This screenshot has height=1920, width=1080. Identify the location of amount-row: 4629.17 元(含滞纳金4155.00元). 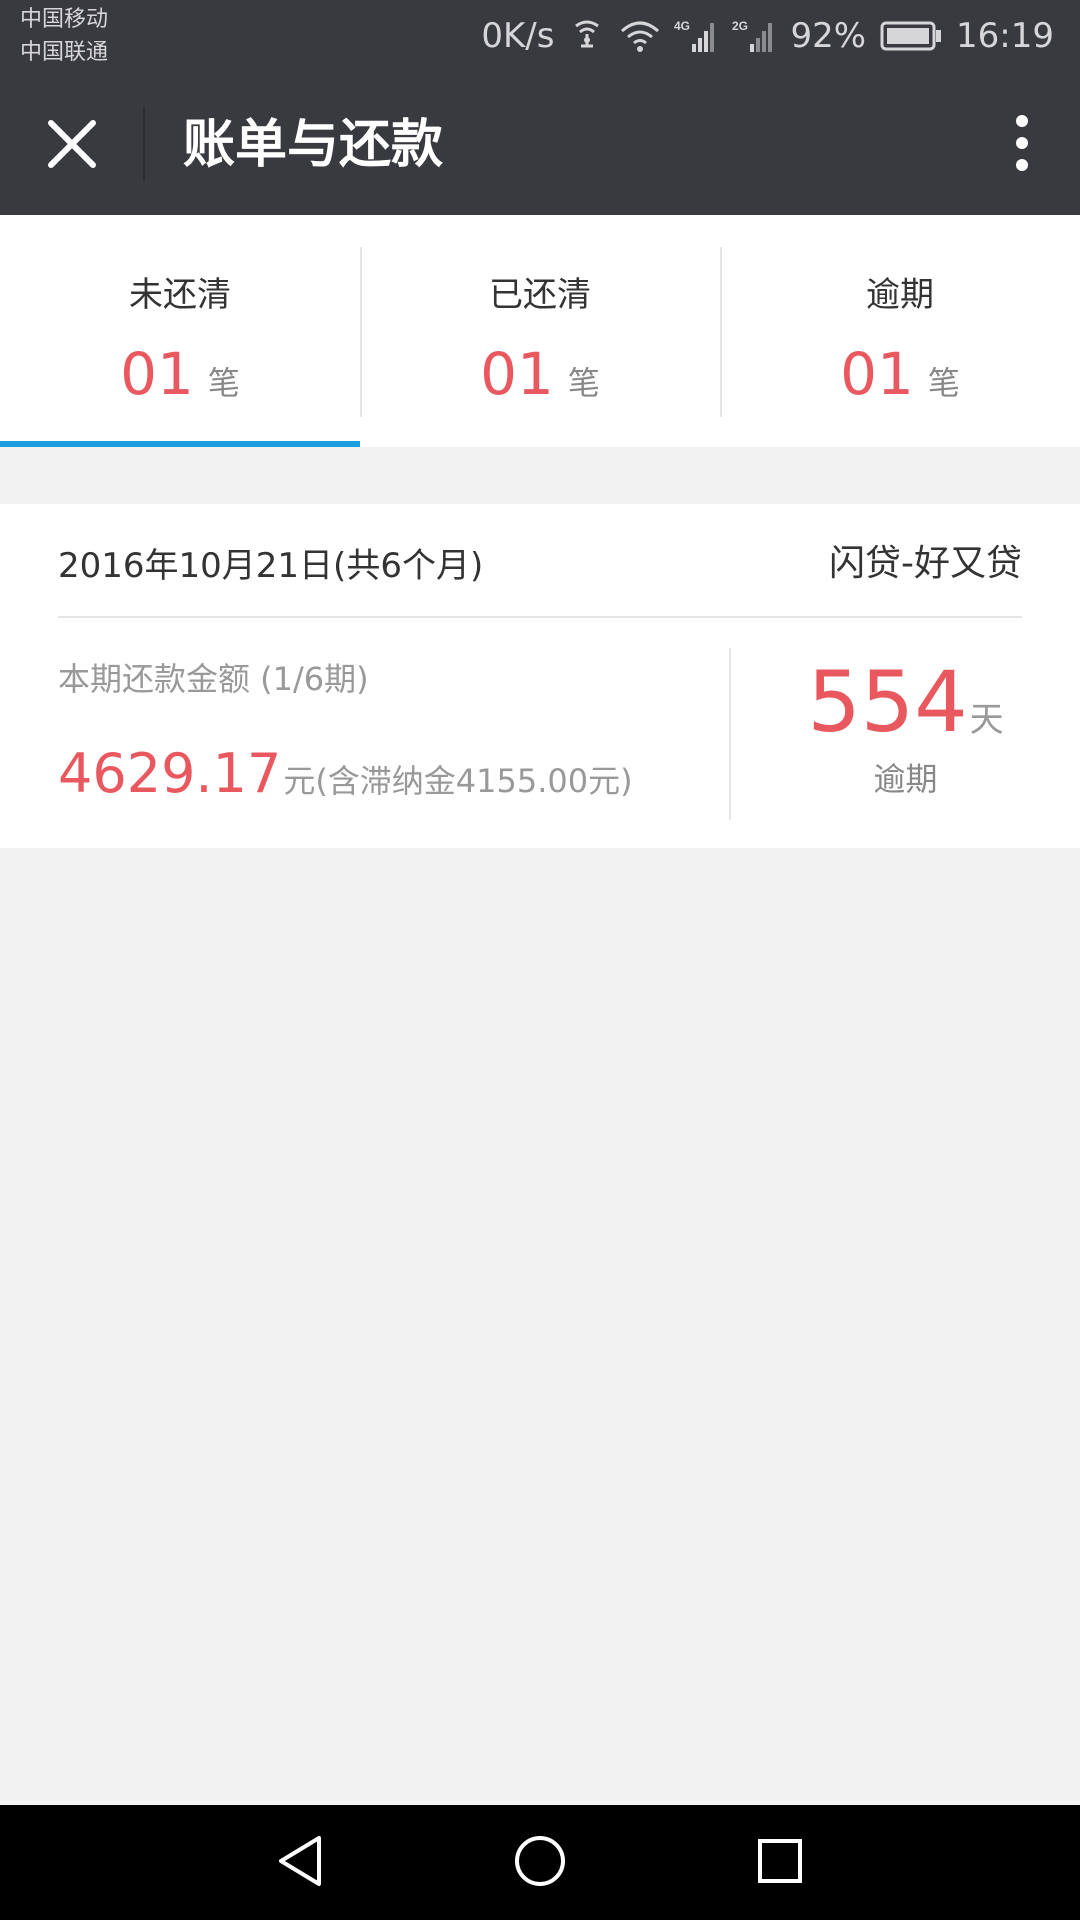
(345, 773).